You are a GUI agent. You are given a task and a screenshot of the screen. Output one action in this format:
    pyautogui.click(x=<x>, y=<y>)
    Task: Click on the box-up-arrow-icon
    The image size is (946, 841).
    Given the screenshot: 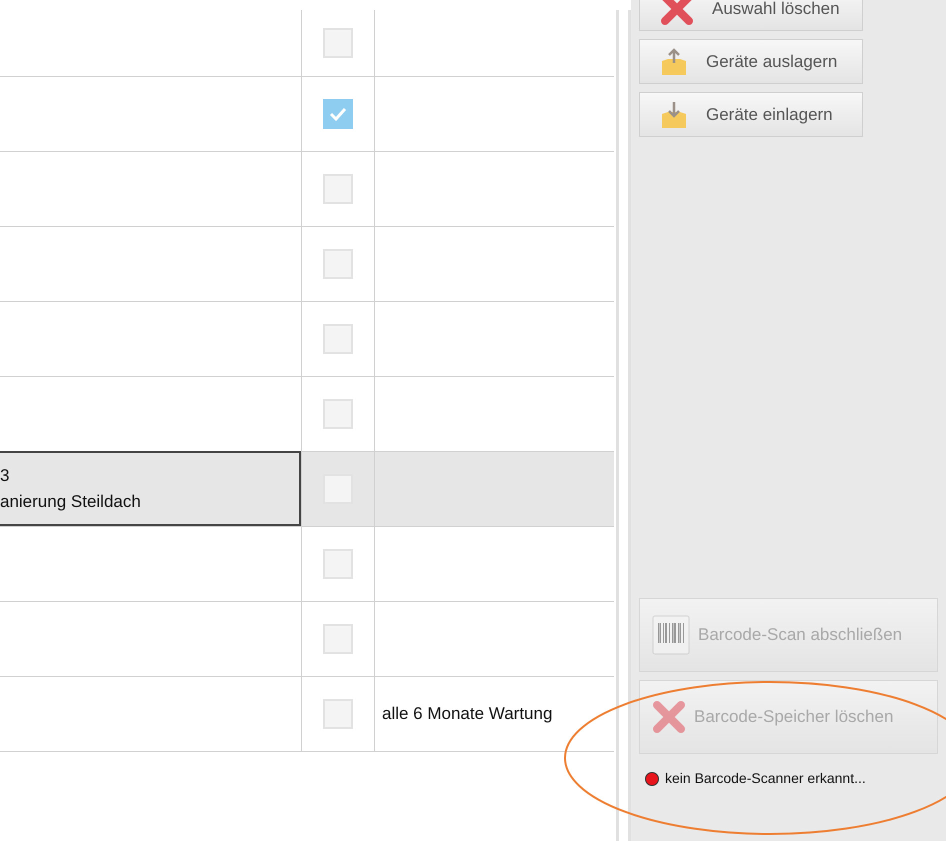 What is the action you would take?
    pyautogui.click(x=674, y=61)
    